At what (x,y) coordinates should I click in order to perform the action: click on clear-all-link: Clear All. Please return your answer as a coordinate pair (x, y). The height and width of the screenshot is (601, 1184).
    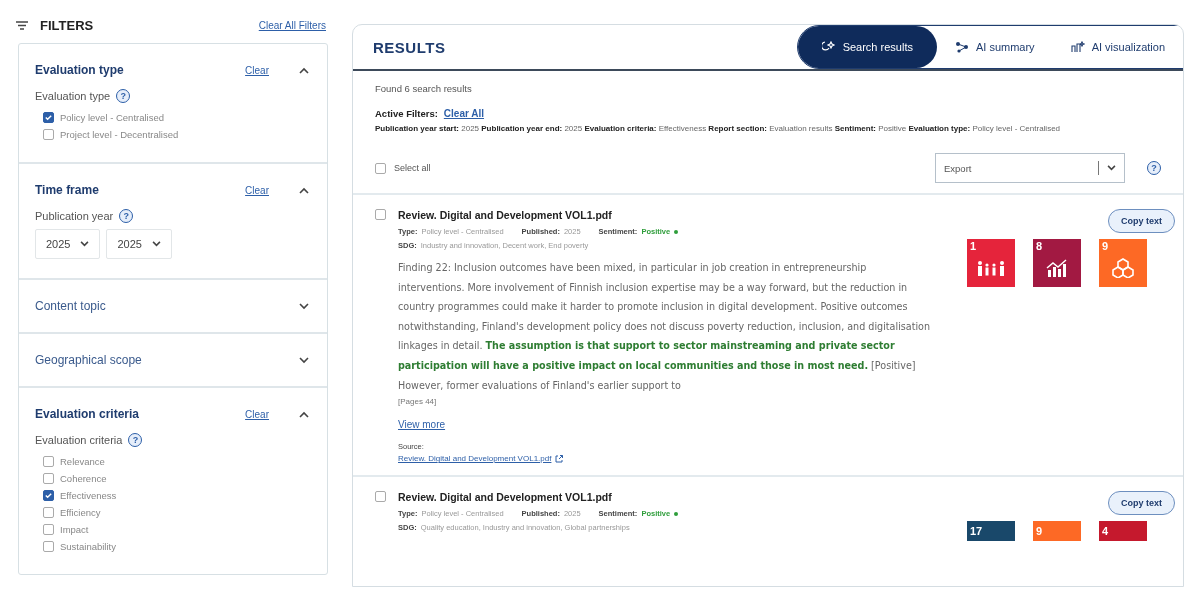
    Looking at the image, I should click on (464, 113).